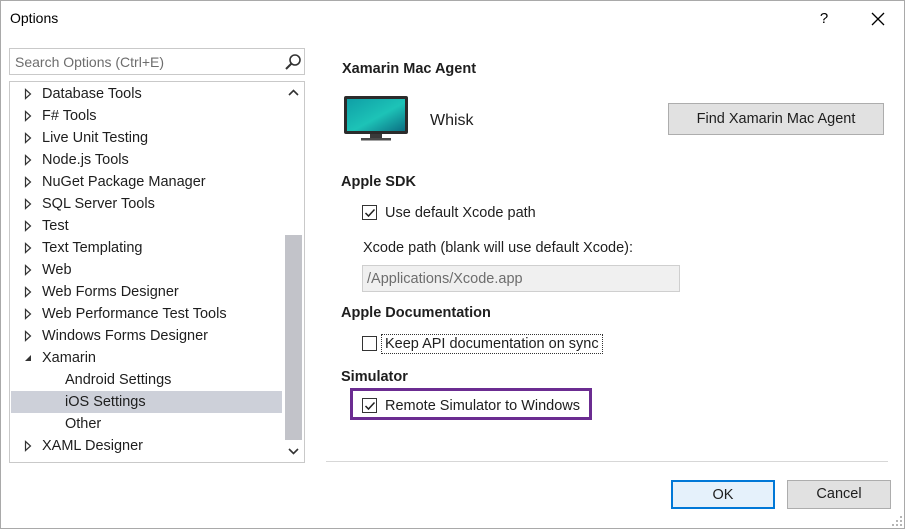  I want to click on tree-item-label: Web Performance Test Tools, so click(134, 314).